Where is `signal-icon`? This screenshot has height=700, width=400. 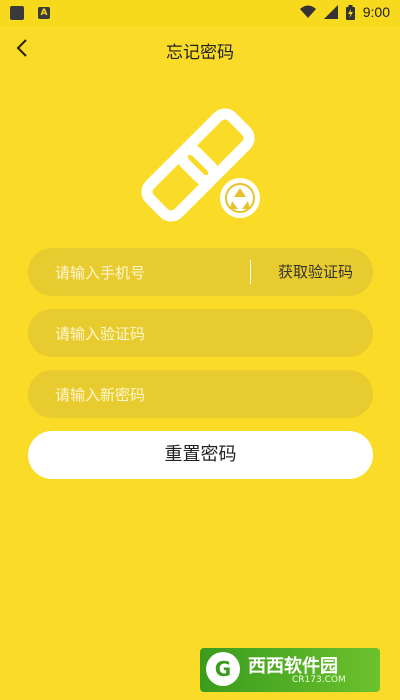
signal-icon is located at coordinates (330, 12).